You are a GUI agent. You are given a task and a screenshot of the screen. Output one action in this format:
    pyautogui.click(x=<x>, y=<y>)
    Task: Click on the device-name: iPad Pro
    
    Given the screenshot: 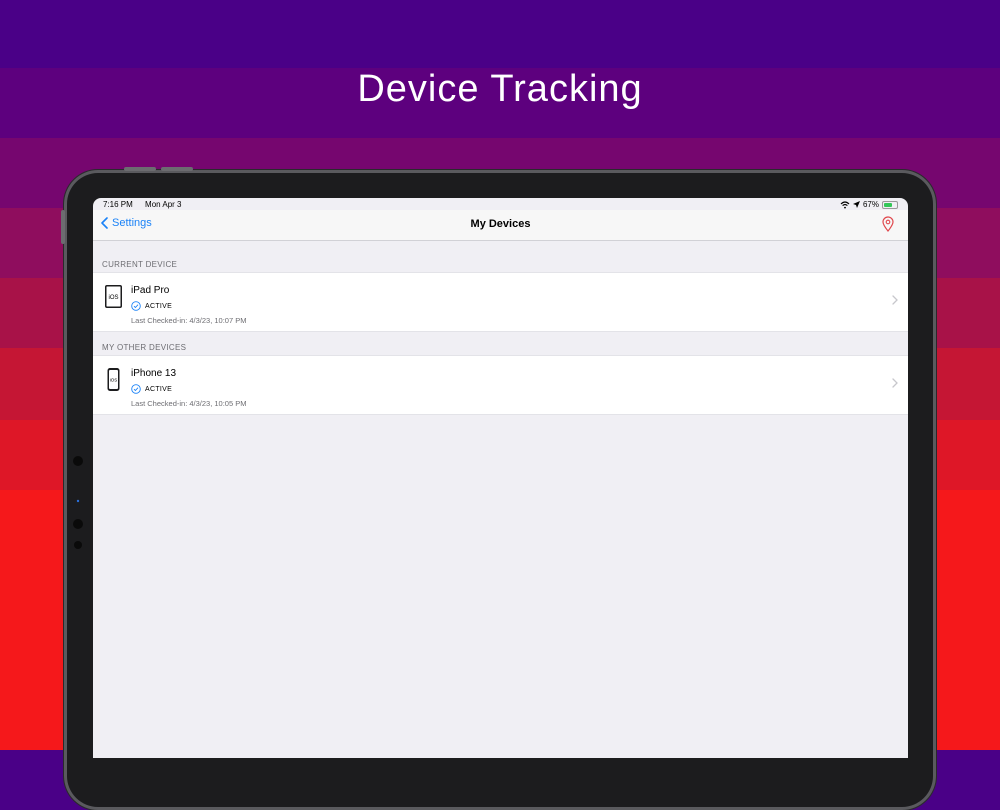 What is the action you would take?
    pyautogui.click(x=150, y=290)
    